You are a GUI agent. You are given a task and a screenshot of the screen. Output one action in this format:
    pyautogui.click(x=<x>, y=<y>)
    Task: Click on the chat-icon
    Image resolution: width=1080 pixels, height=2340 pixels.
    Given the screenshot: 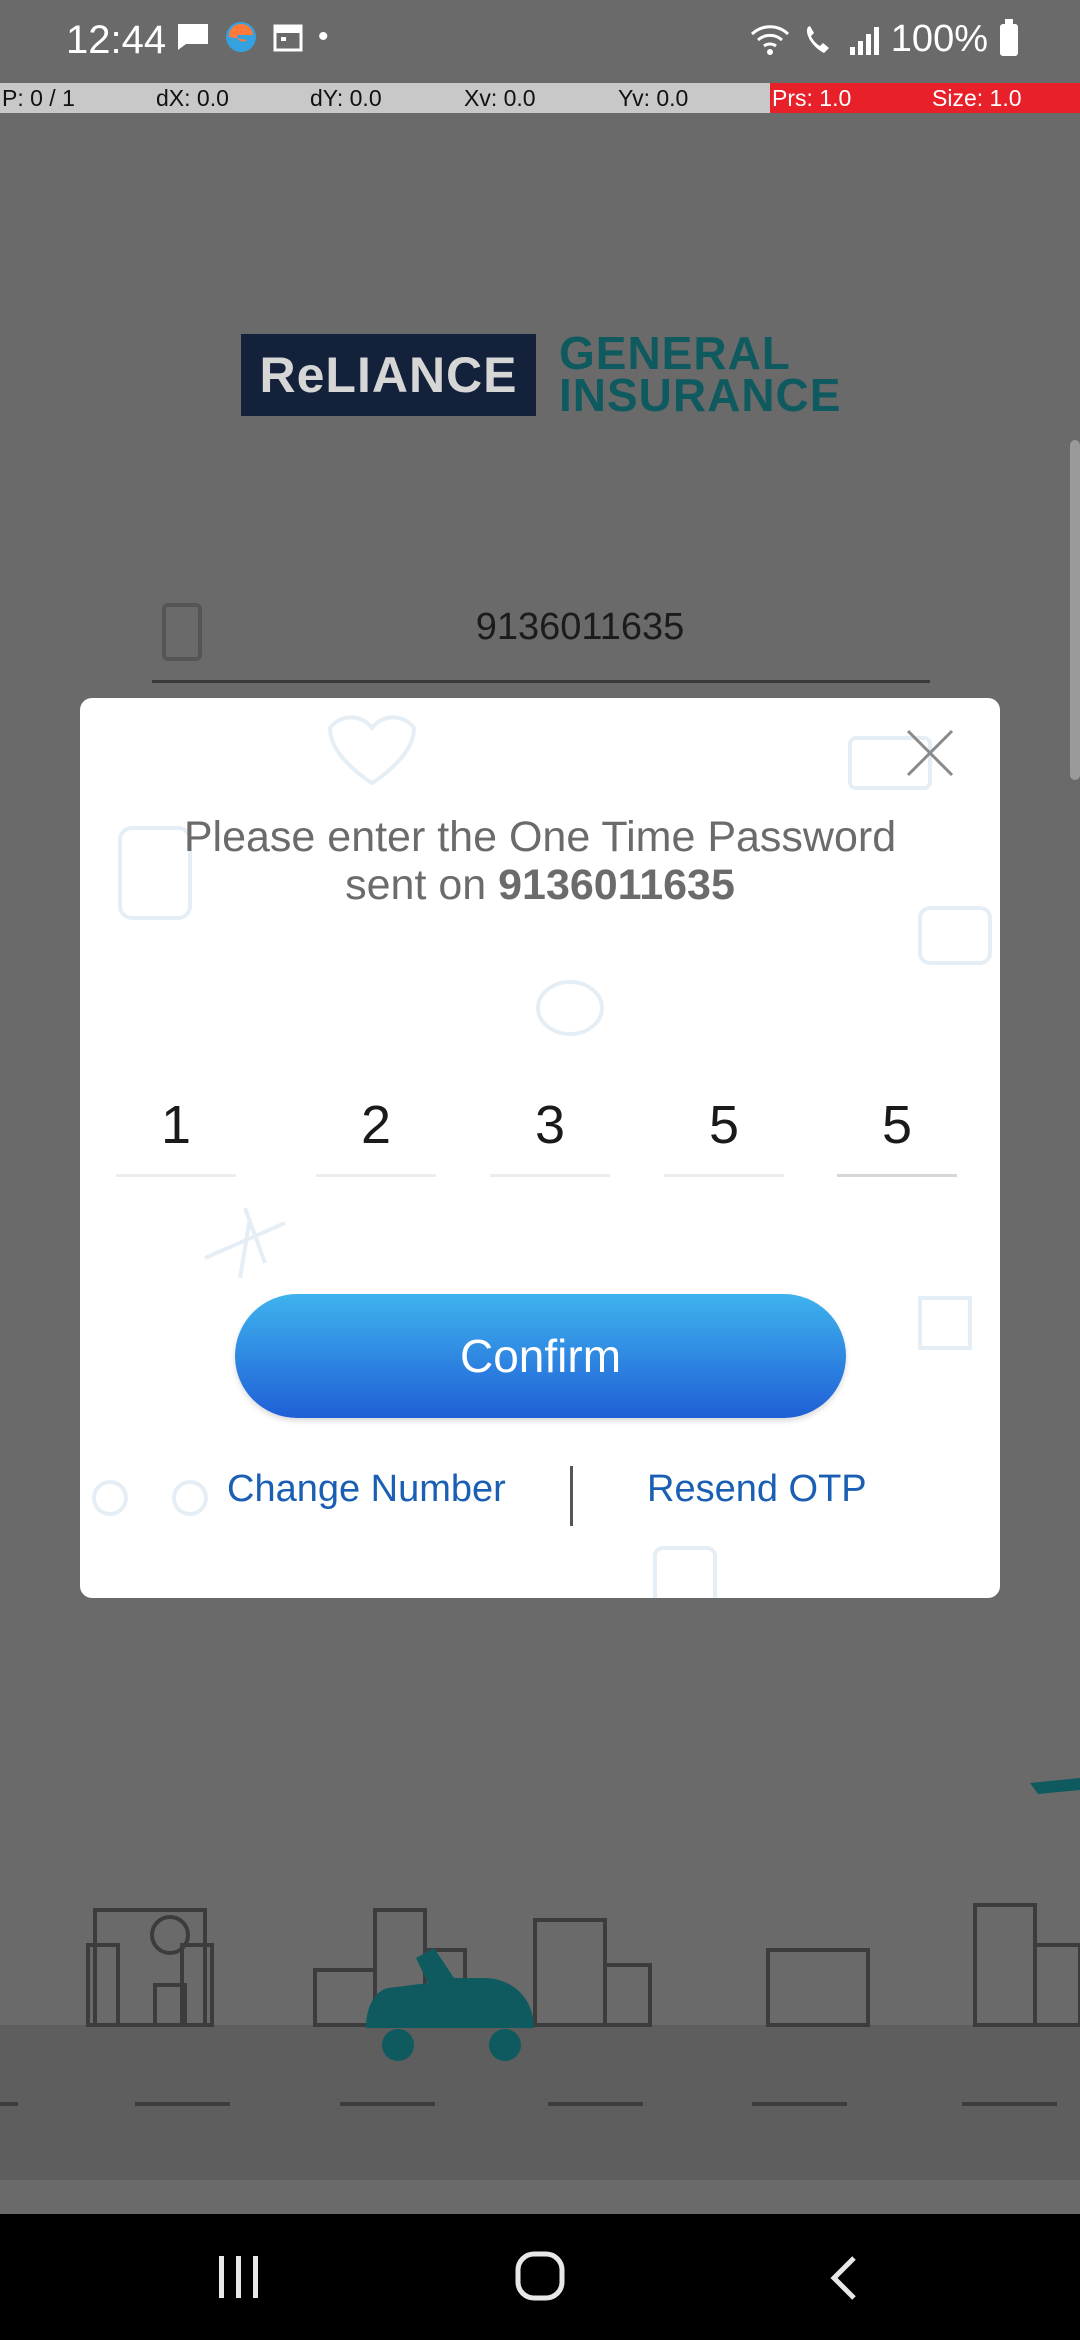 What is the action you would take?
    pyautogui.click(x=193, y=37)
    